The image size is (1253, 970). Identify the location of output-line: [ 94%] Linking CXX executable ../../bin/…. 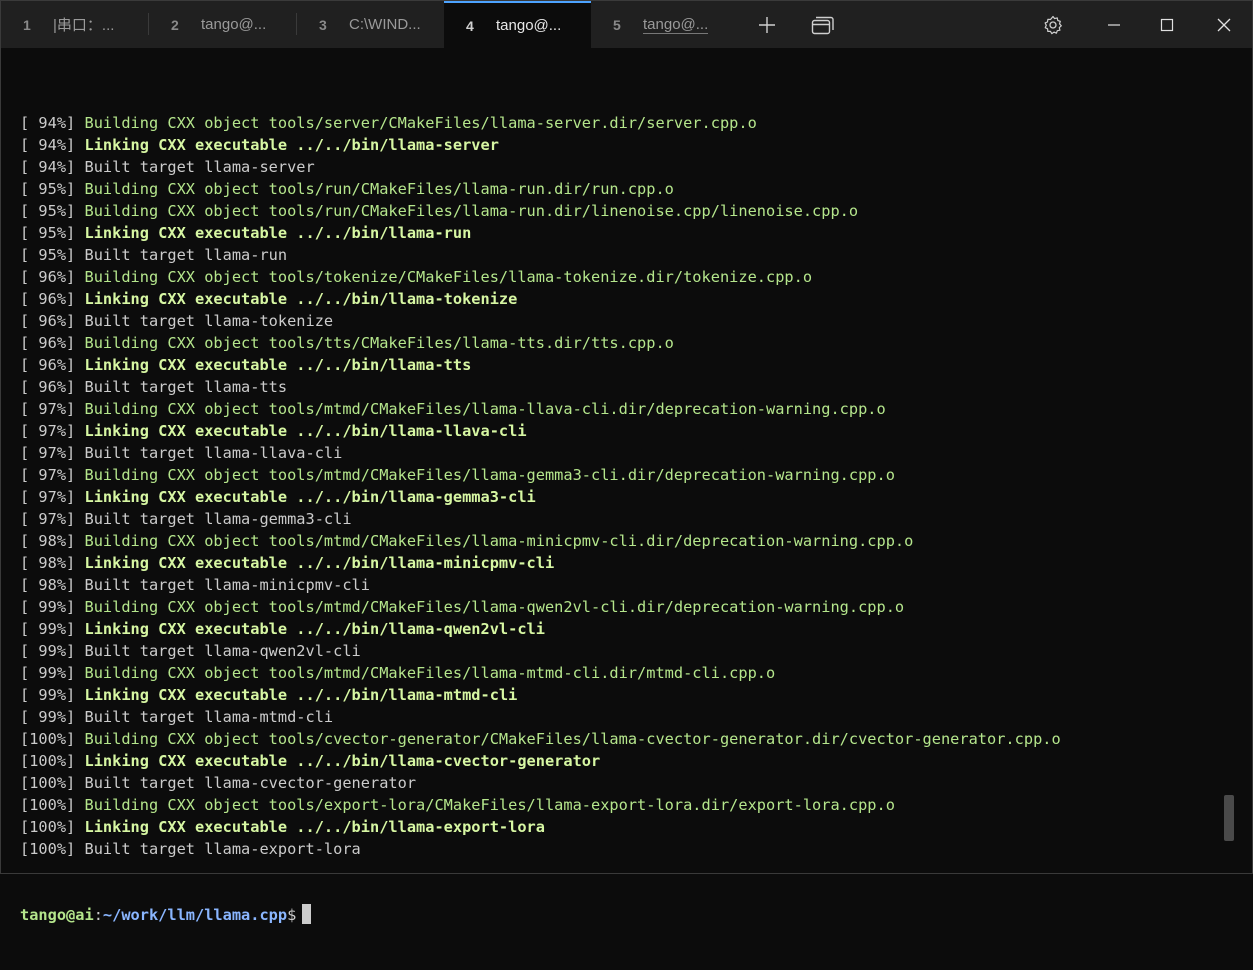
(621, 145).